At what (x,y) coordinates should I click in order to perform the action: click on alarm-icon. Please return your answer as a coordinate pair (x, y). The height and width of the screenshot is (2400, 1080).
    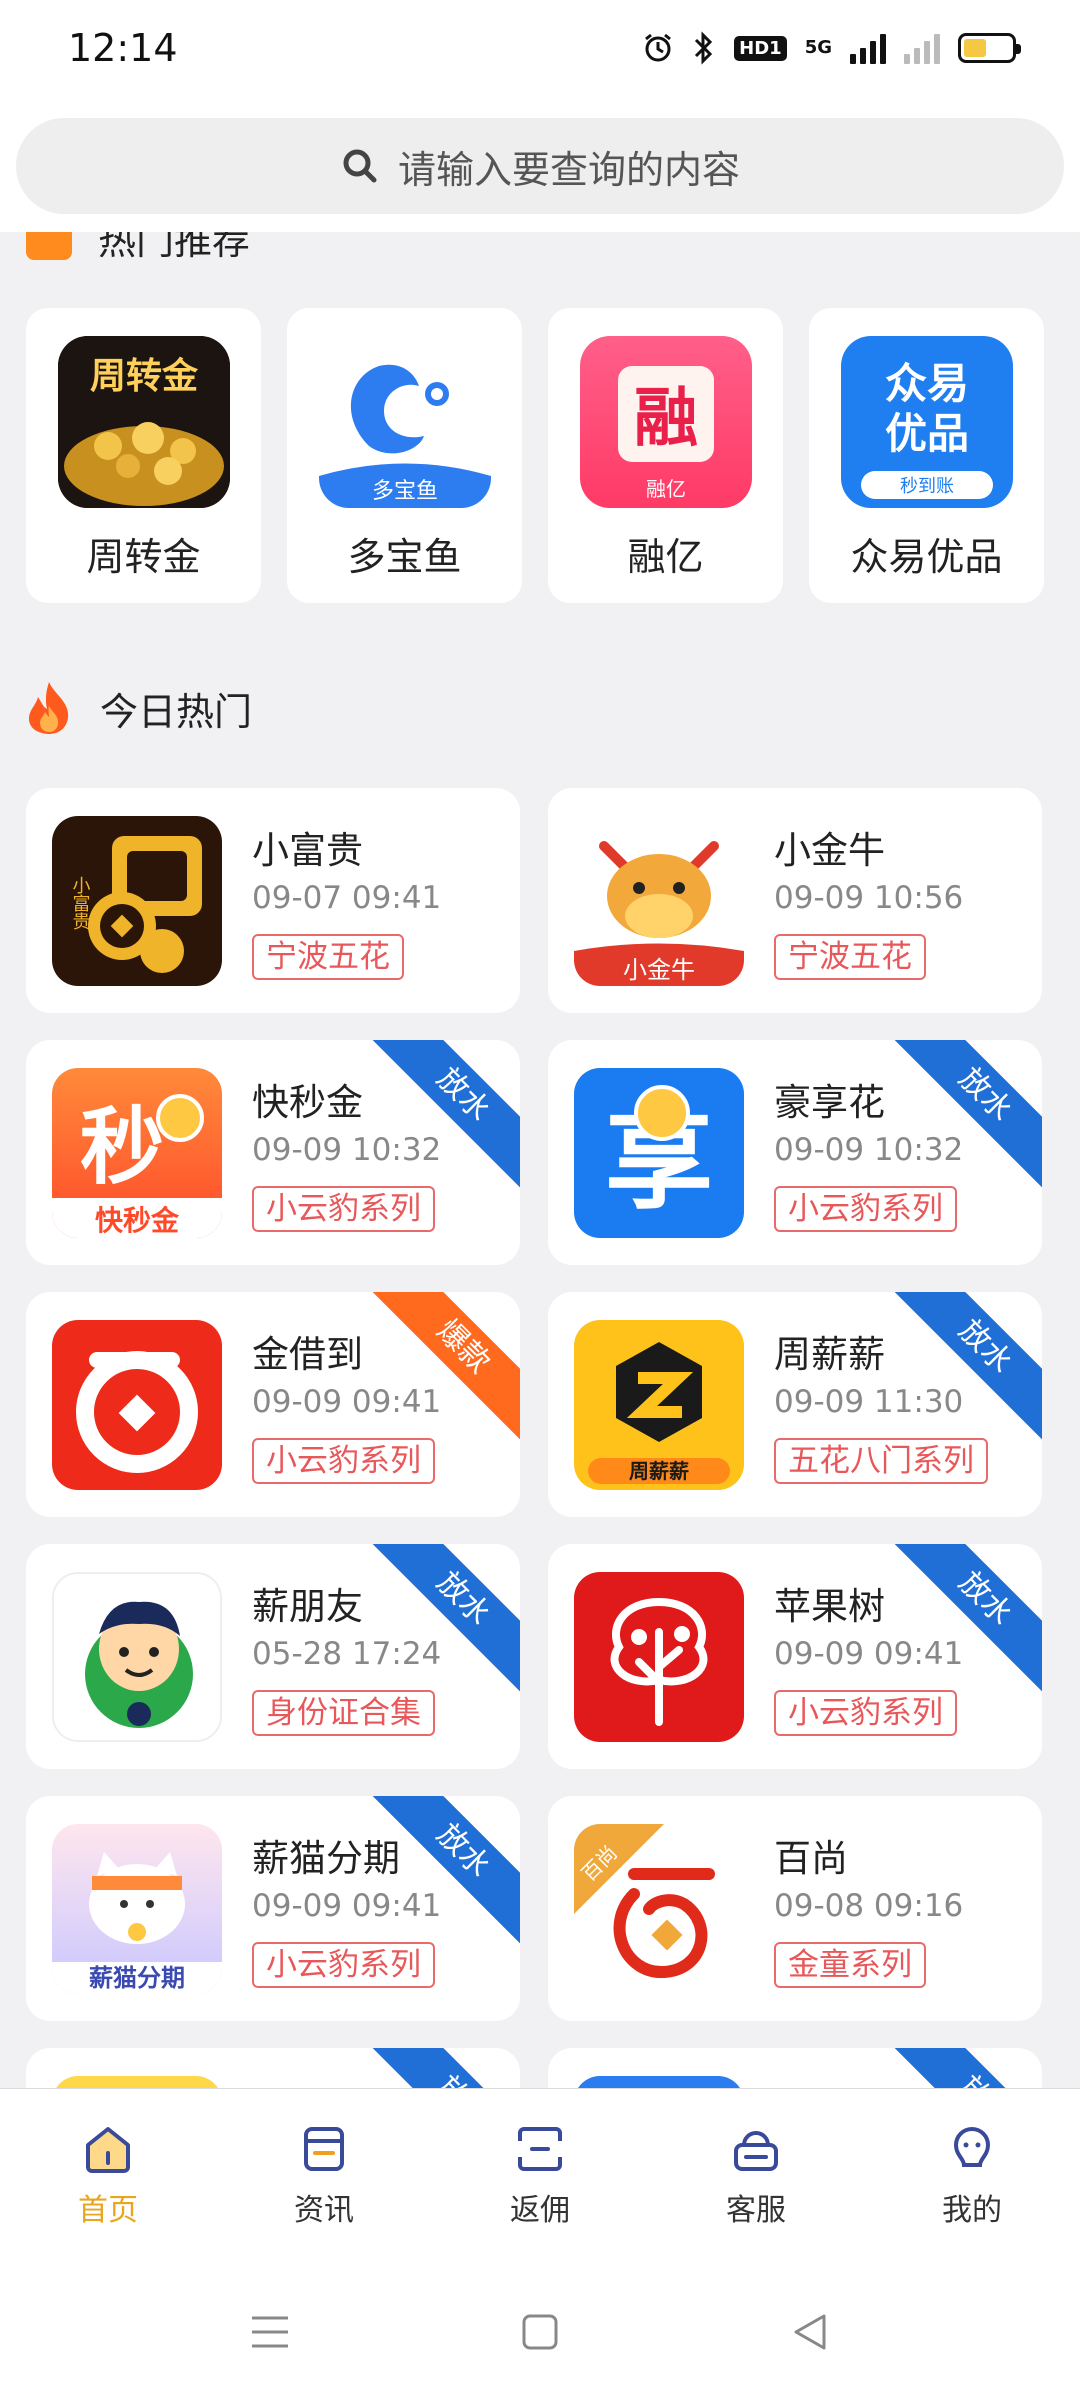
    Looking at the image, I should click on (658, 47).